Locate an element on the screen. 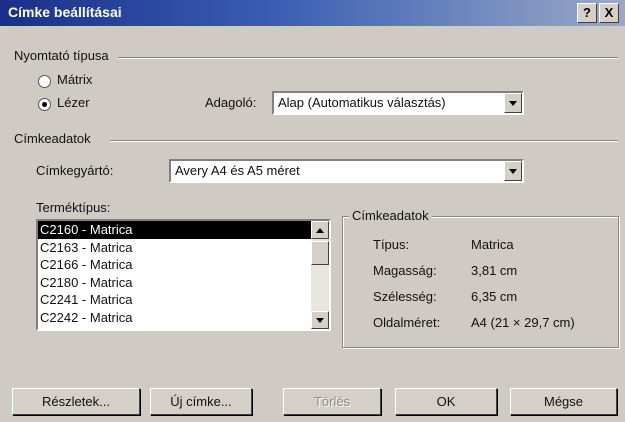  feeder-value: Alap (Automatikus választás) is located at coordinates (362, 102).